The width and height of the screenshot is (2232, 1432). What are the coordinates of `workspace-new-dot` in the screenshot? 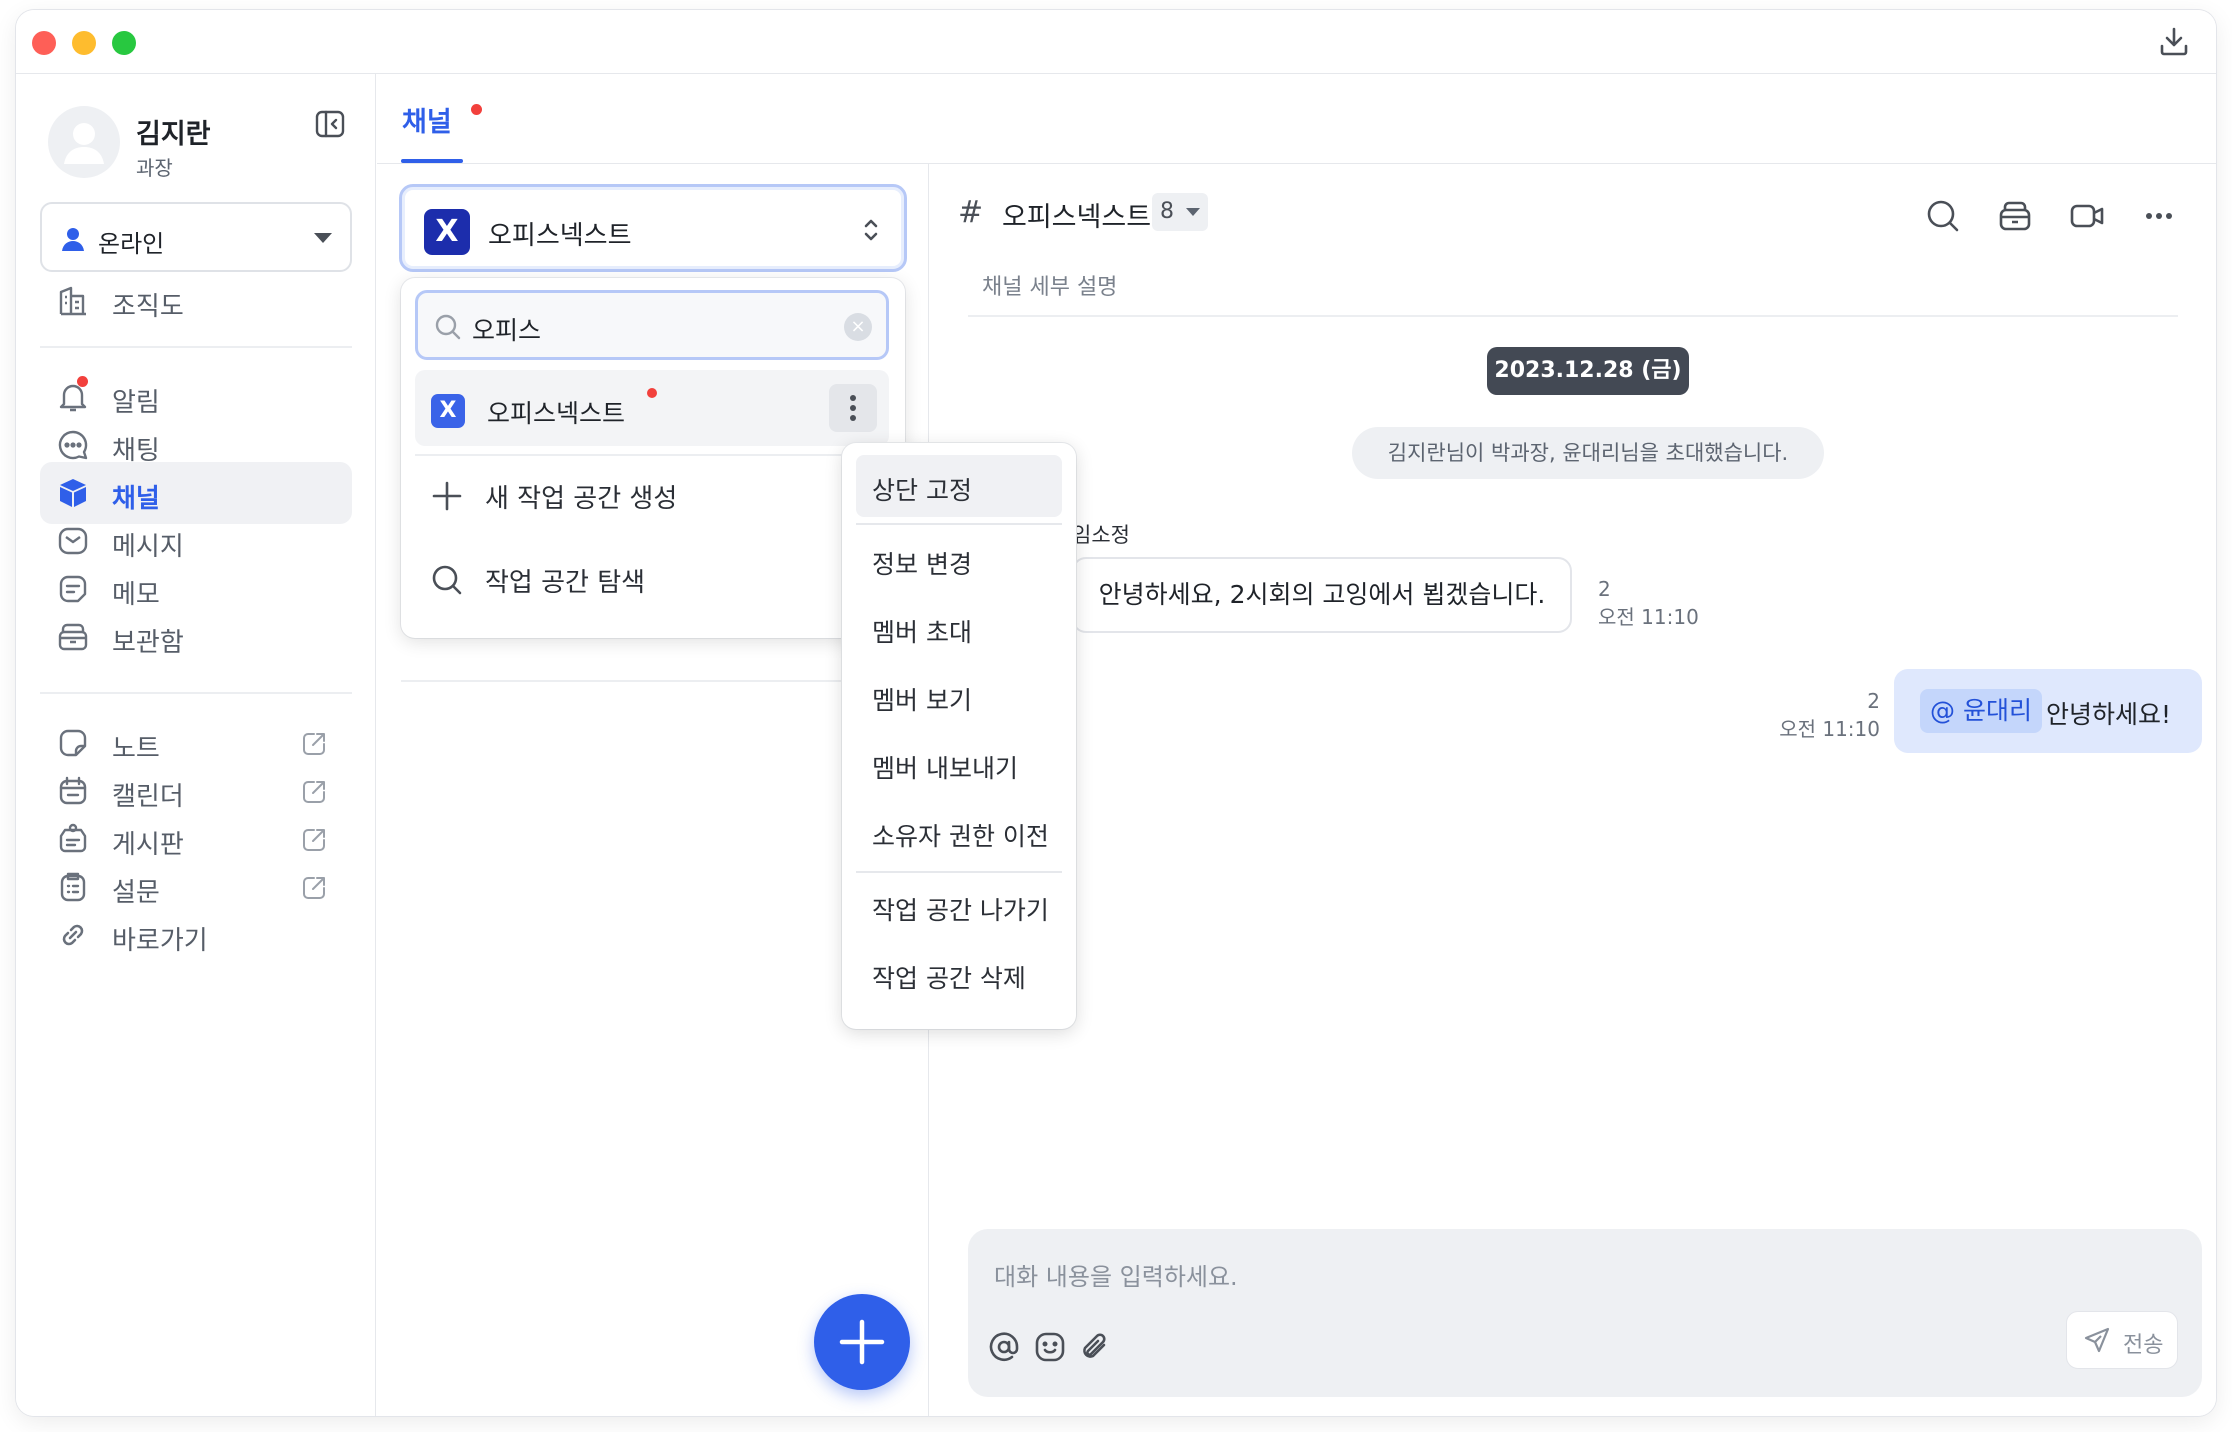 It's located at (652, 393).